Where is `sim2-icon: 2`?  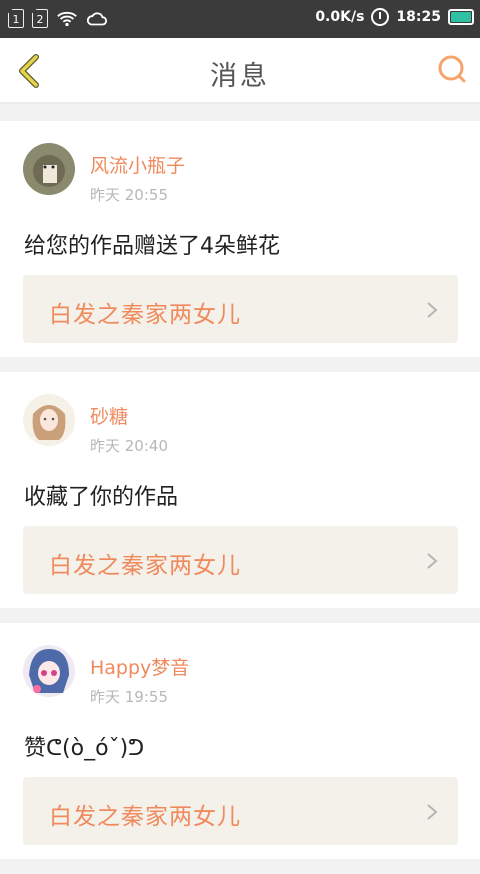 sim2-icon: 2 is located at coordinates (40, 18).